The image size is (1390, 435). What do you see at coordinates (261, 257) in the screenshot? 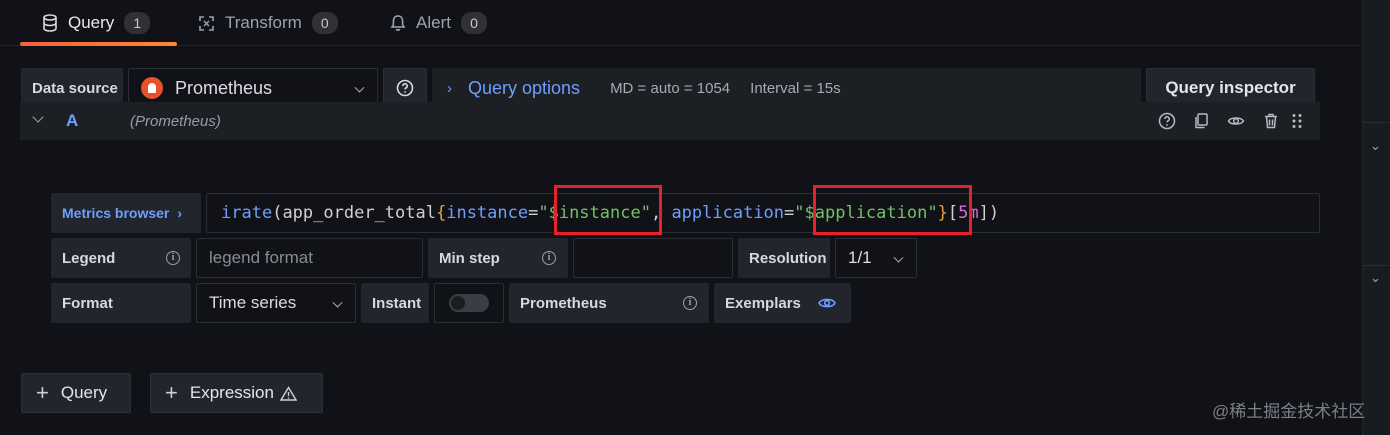
I see `legend-format-placeholder: legend format` at bounding box center [261, 257].